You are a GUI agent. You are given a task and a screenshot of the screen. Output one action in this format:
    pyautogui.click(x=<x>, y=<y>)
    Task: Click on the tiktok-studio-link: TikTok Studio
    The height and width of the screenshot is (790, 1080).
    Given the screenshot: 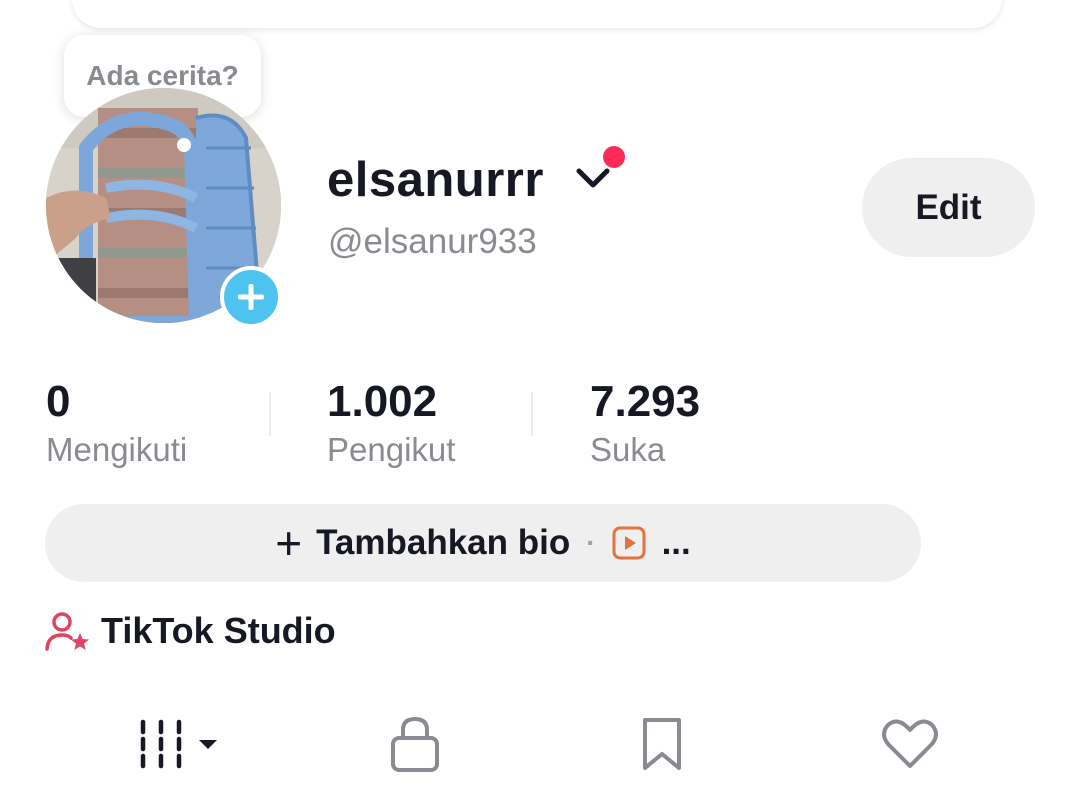 What is the action you would take?
    pyautogui.click(x=218, y=631)
    